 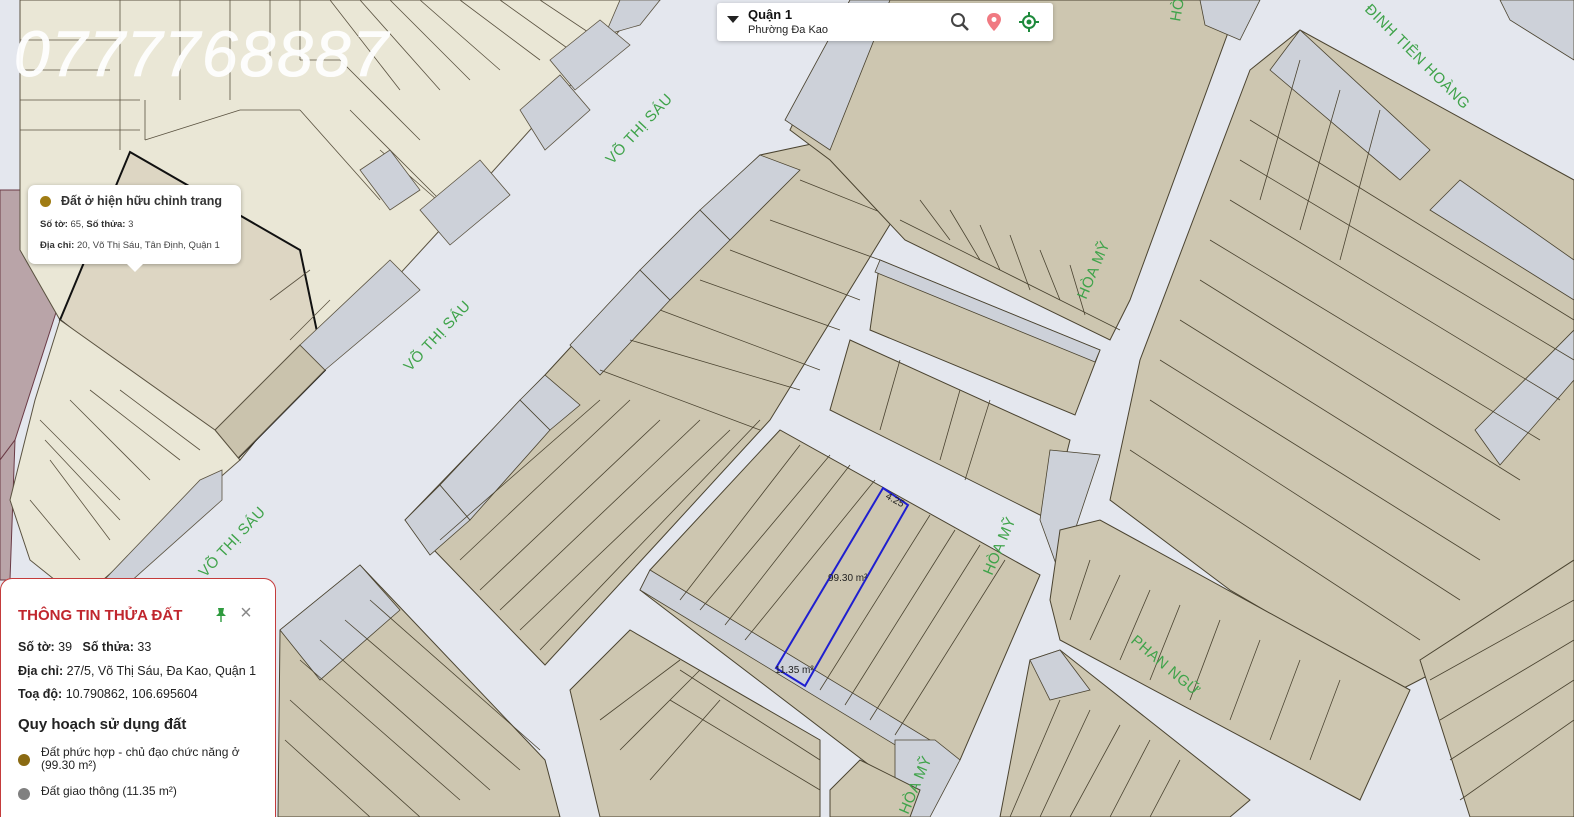 What do you see at coordinates (733, 19) in the screenshot?
I see `dropdown-caret-icon` at bounding box center [733, 19].